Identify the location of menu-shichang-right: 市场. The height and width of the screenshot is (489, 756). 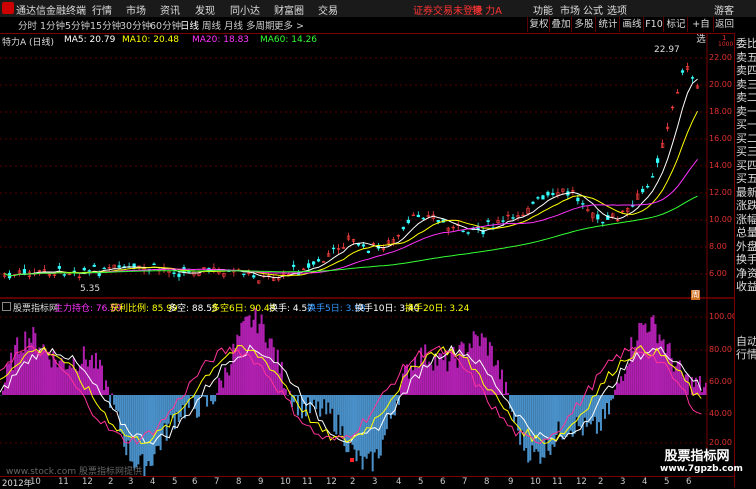
(570, 9).